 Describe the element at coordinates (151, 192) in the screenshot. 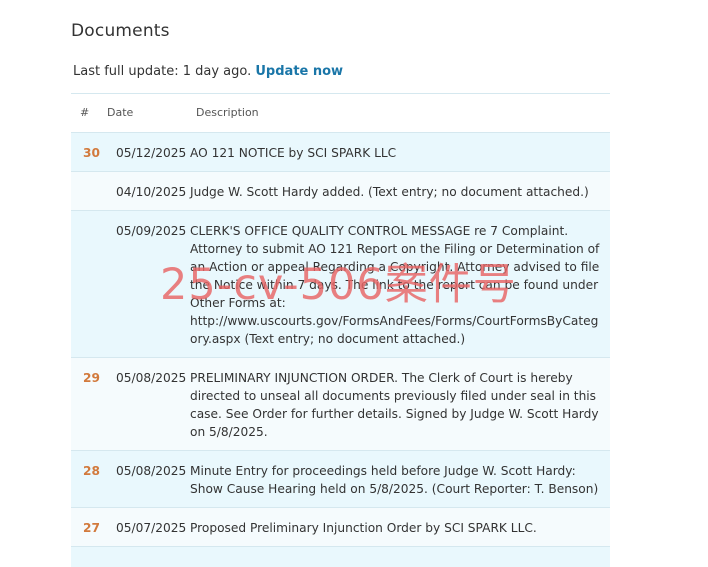

I see `entry-date: 04/10/2025` at that location.